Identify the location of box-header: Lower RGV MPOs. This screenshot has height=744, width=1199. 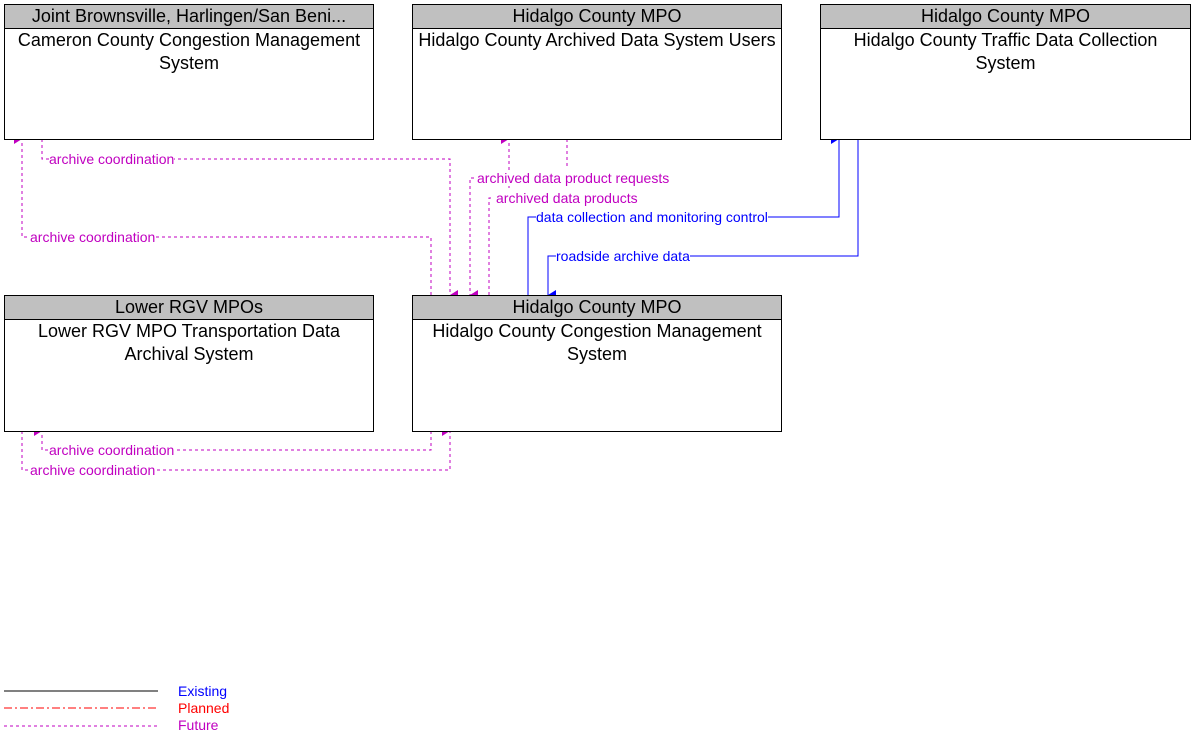
(189, 308).